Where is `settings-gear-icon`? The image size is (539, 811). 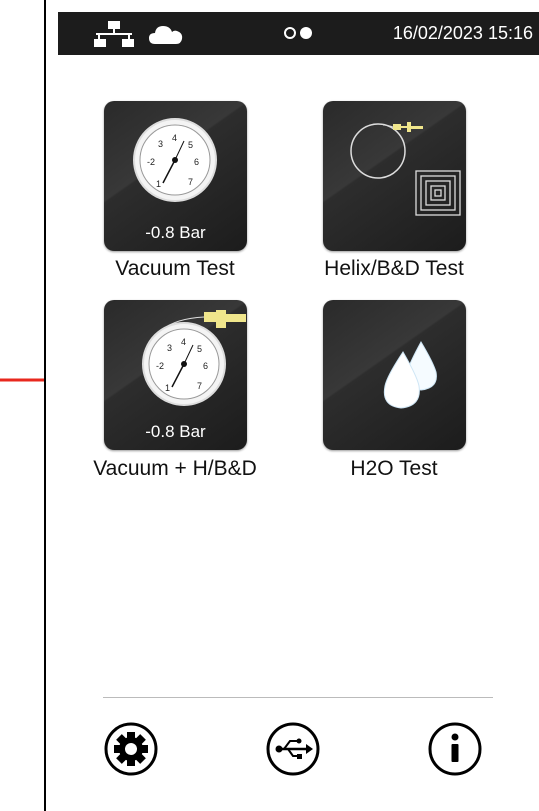
settings-gear-icon is located at coordinates (131, 749).